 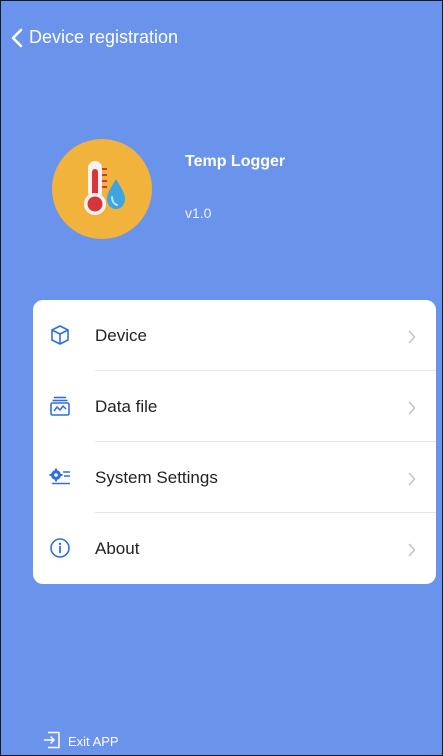 What do you see at coordinates (126, 406) in the screenshot?
I see `menu-item-label: Data file` at bounding box center [126, 406].